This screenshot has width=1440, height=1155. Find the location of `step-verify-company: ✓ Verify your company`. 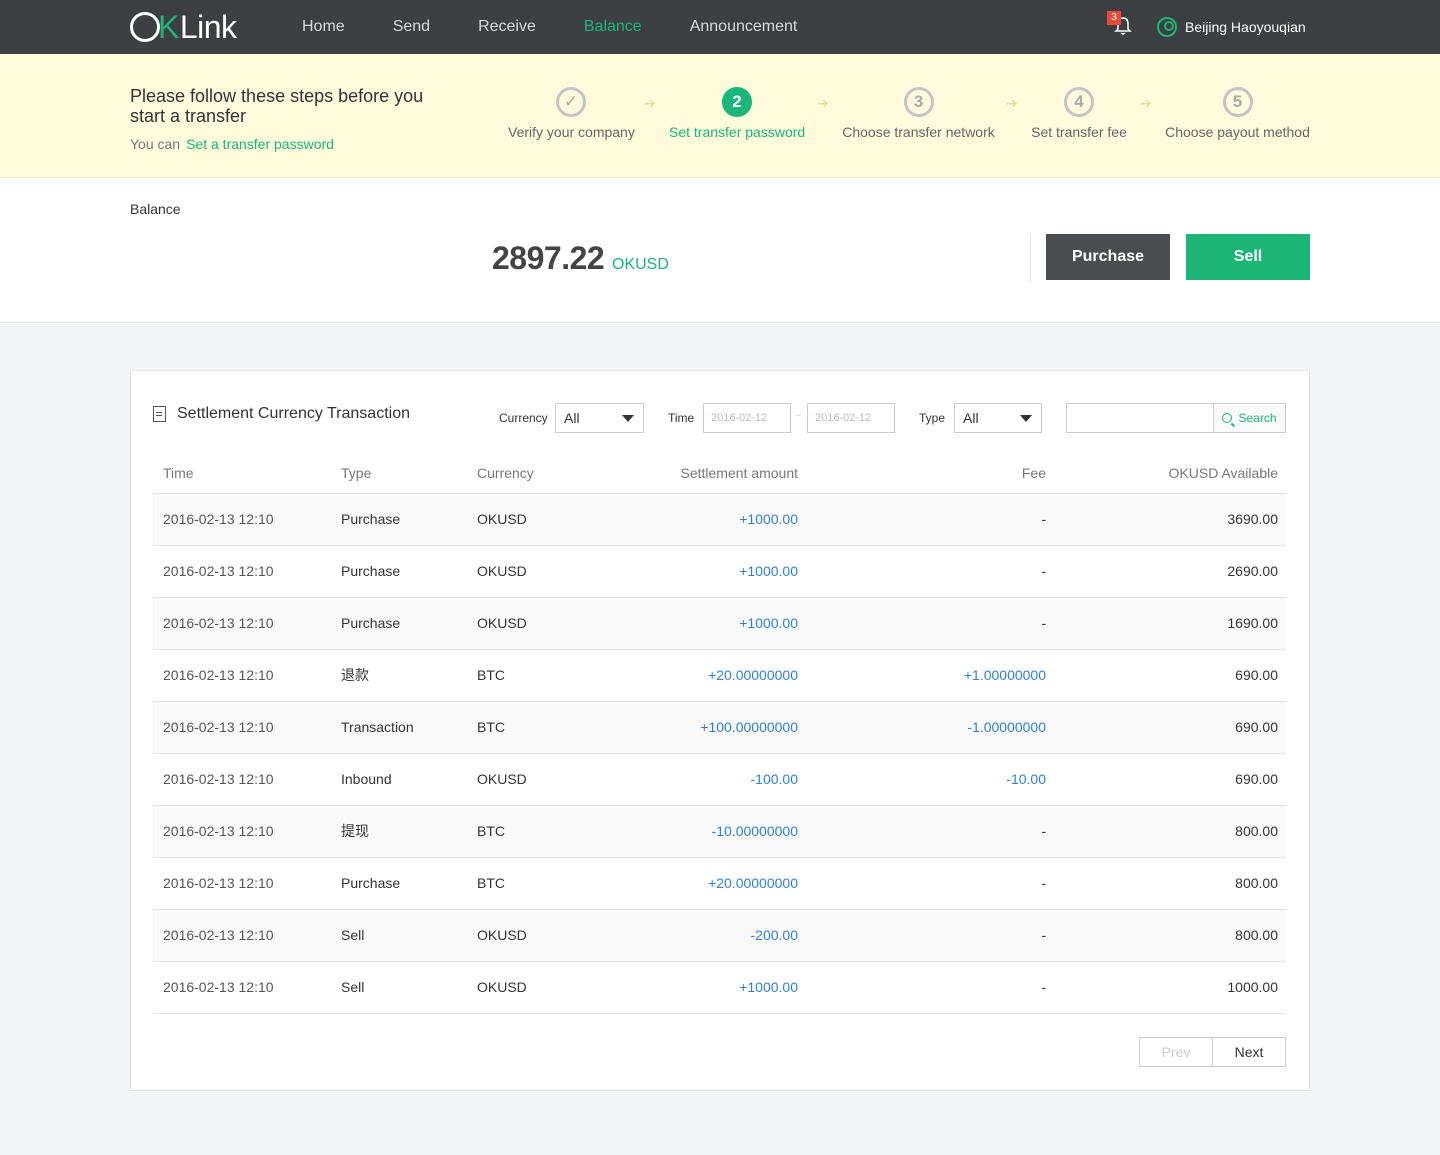

step-verify-company: ✓ Verify your company is located at coordinates (571, 113).